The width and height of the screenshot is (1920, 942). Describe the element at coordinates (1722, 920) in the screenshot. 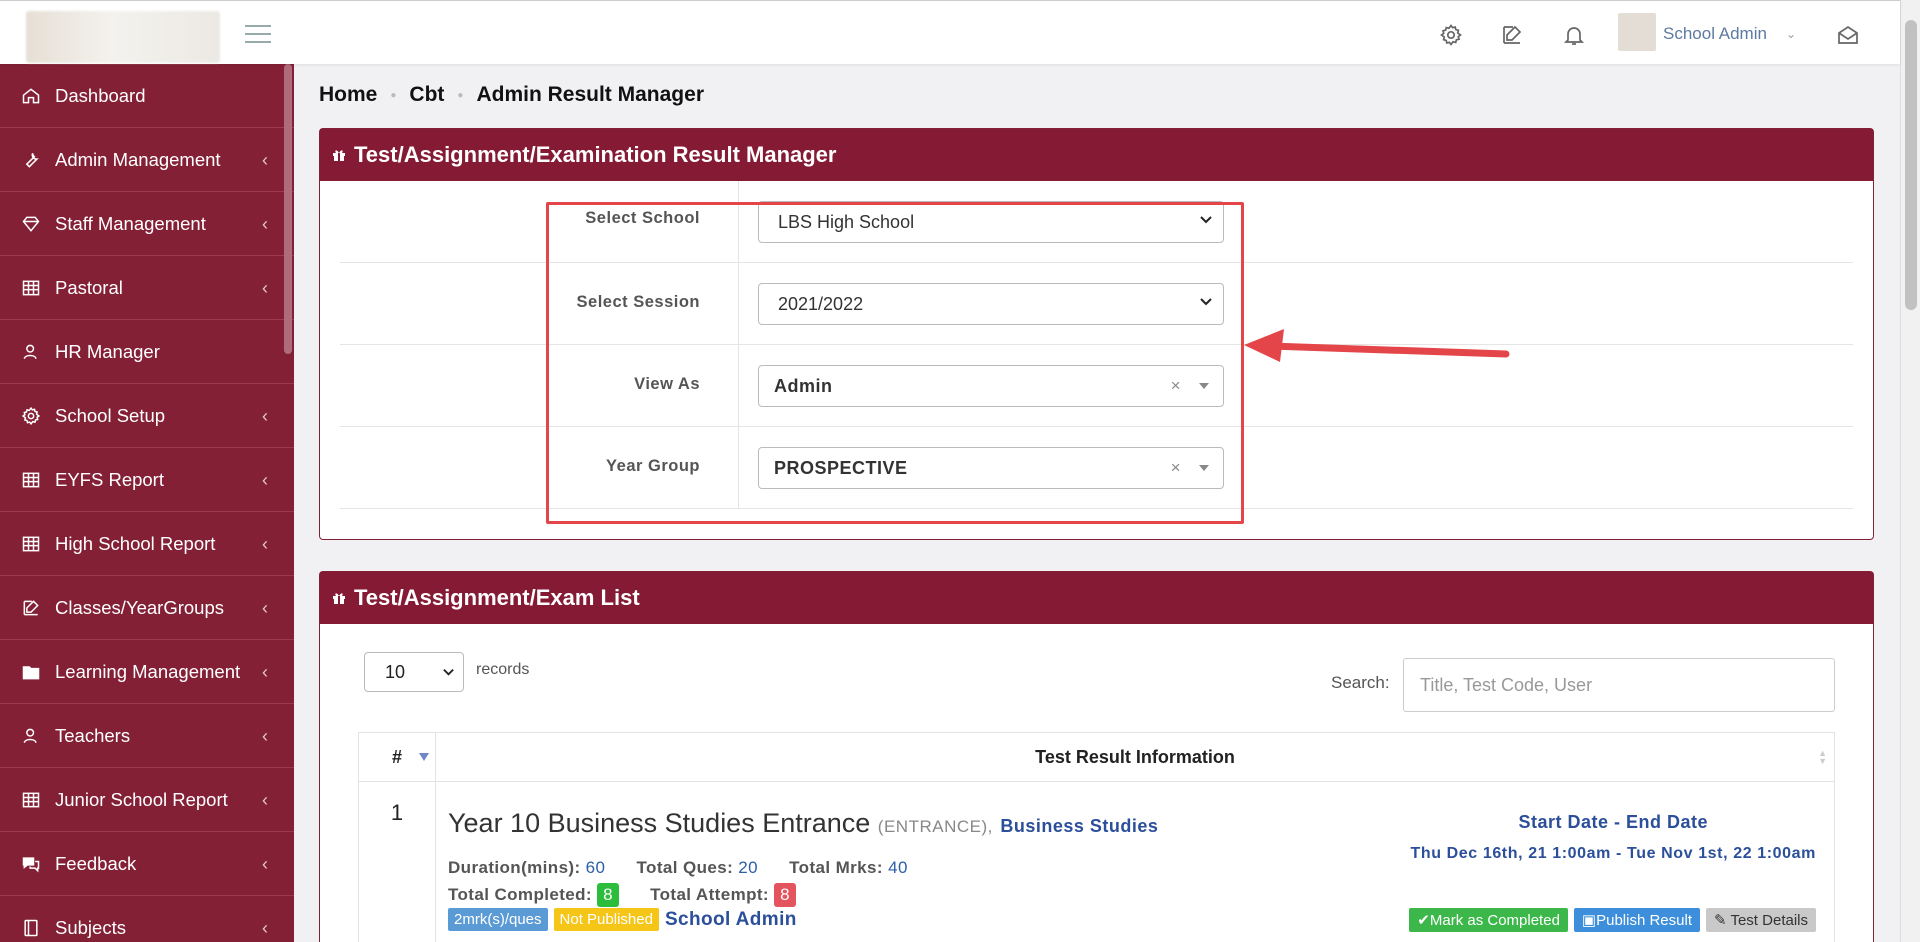

I see `details-icon: ✎` at that location.